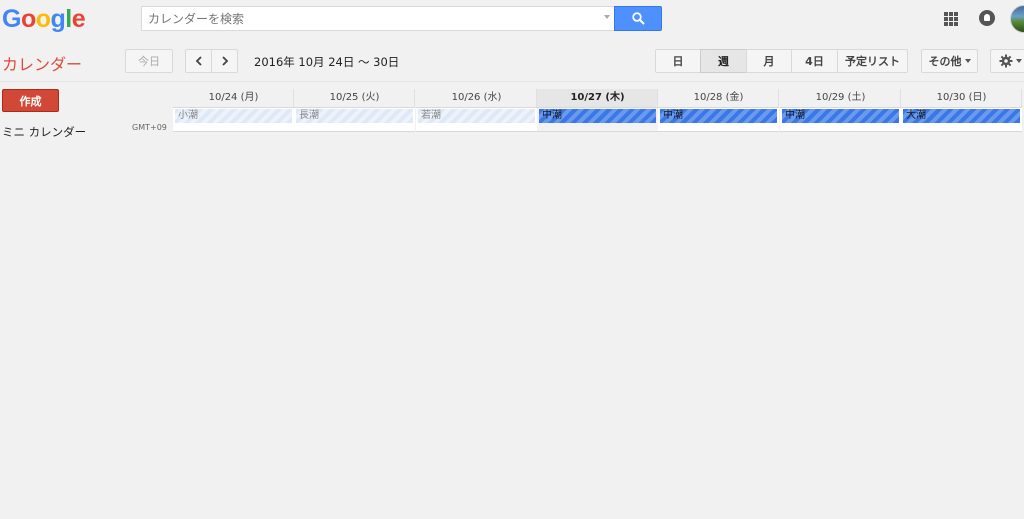 The height and width of the screenshot is (519, 1024). I want to click on all-day-event: 大潮, so click(961, 116).